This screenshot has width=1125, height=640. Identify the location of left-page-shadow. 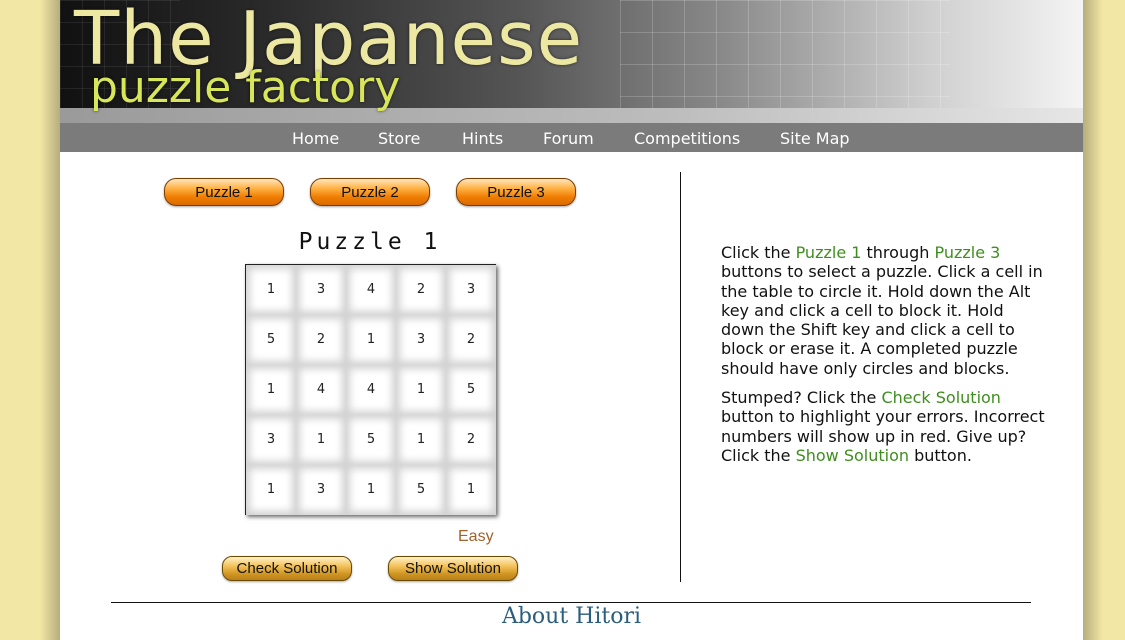
(50, 320).